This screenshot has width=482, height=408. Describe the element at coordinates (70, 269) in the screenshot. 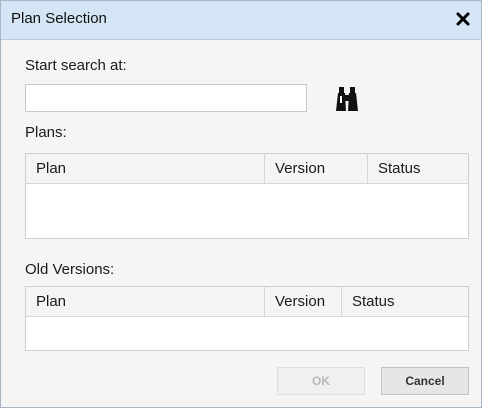

I see `old-versions-label: Old Versions:` at that location.